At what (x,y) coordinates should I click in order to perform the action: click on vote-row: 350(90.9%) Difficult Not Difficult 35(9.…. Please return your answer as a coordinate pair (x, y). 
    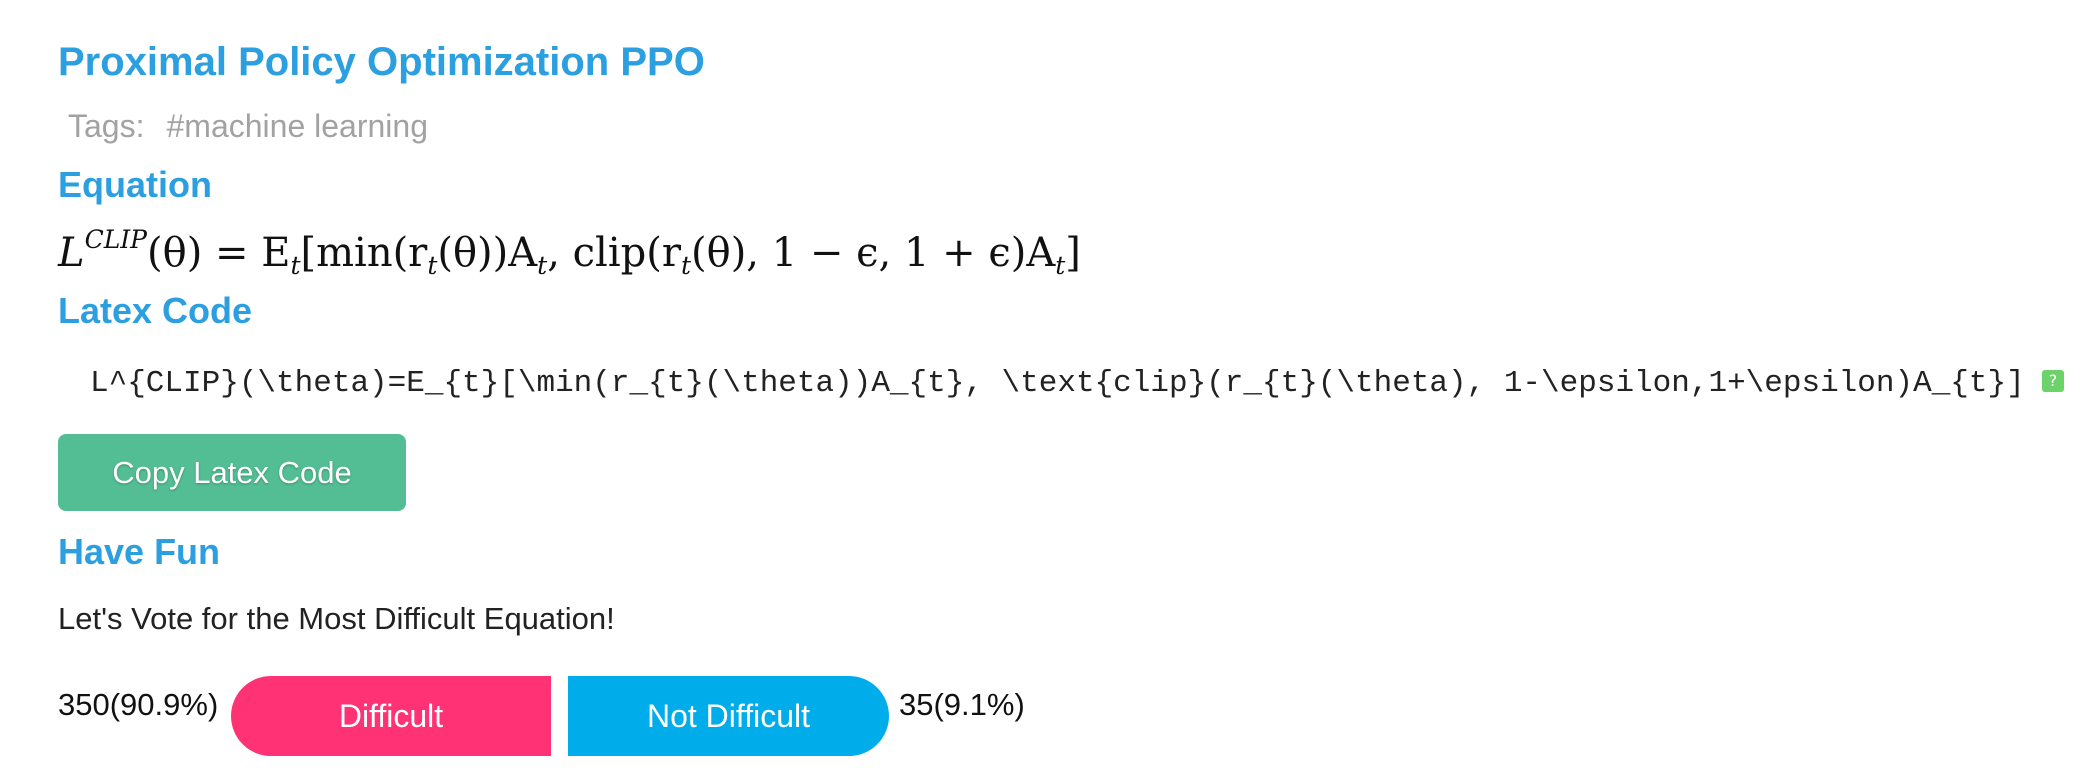
    Looking at the image, I should click on (608, 716).